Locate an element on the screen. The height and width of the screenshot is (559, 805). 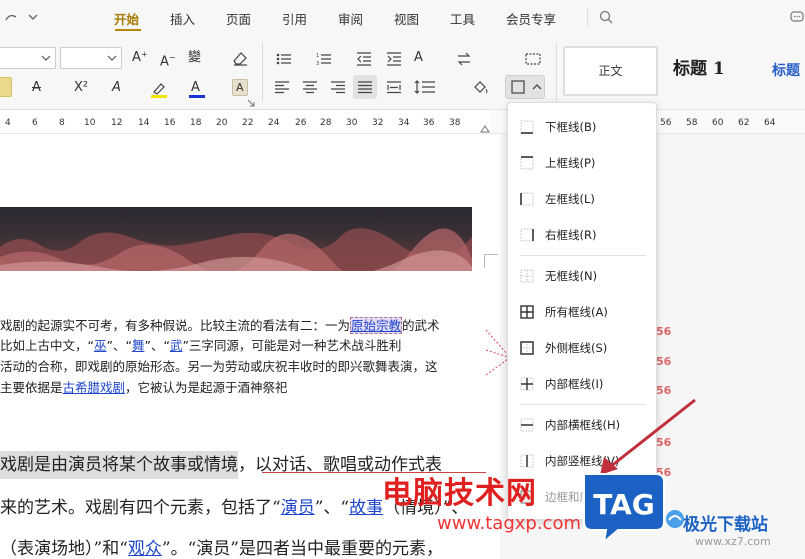
clear-format-icon is located at coordinates (240, 58).